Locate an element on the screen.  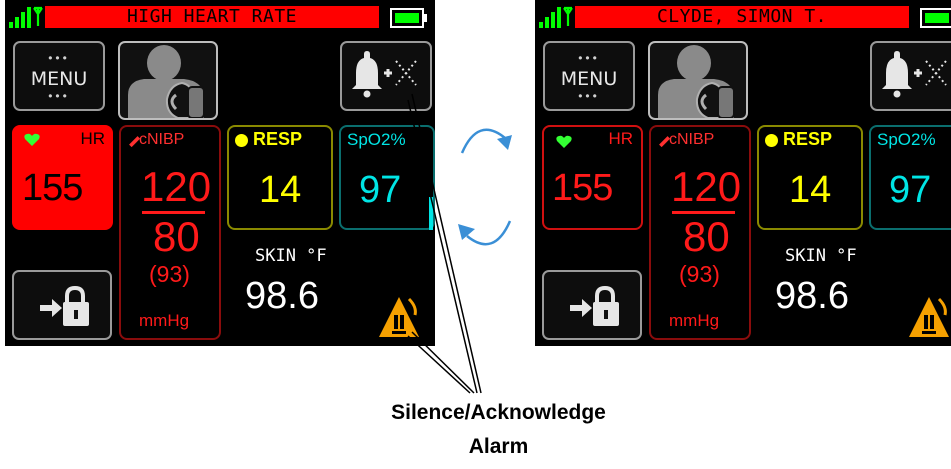
callout-line2: Alarm is located at coordinates (498, 446).